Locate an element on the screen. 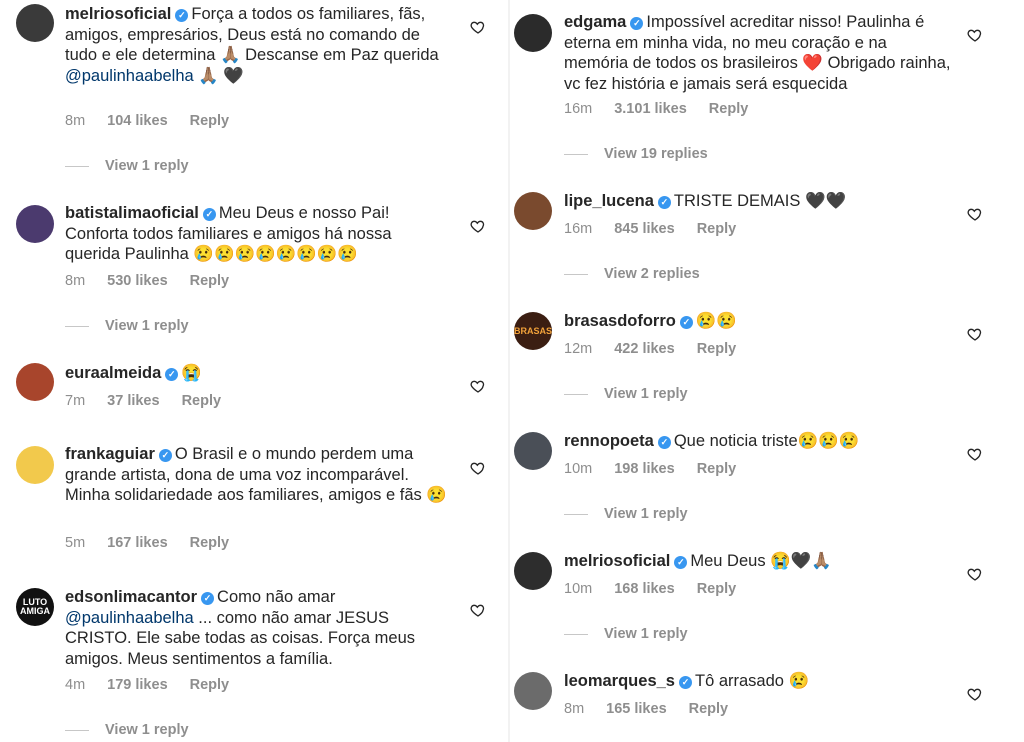  comment-meta: 8m 530 likes Reply is located at coordinates (158, 281).